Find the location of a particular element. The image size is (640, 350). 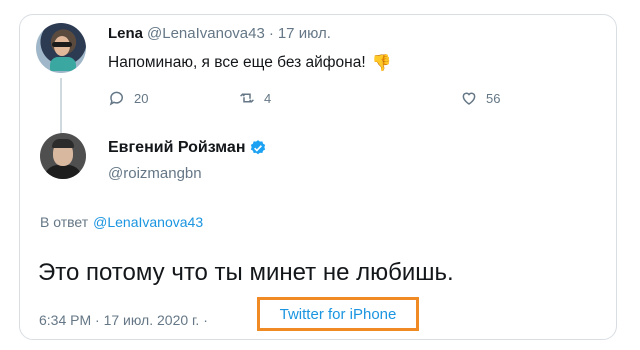

replying-prefix: В ответ is located at coordinates (64, 222).